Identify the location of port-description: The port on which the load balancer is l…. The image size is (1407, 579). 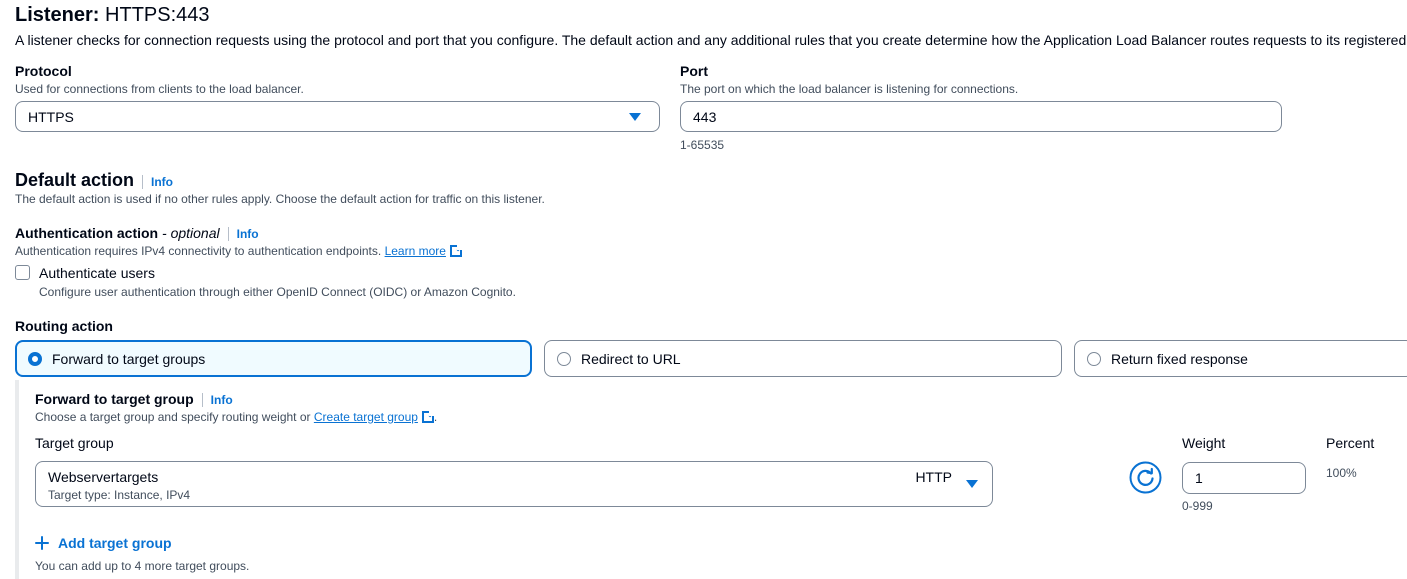
(849, 89).